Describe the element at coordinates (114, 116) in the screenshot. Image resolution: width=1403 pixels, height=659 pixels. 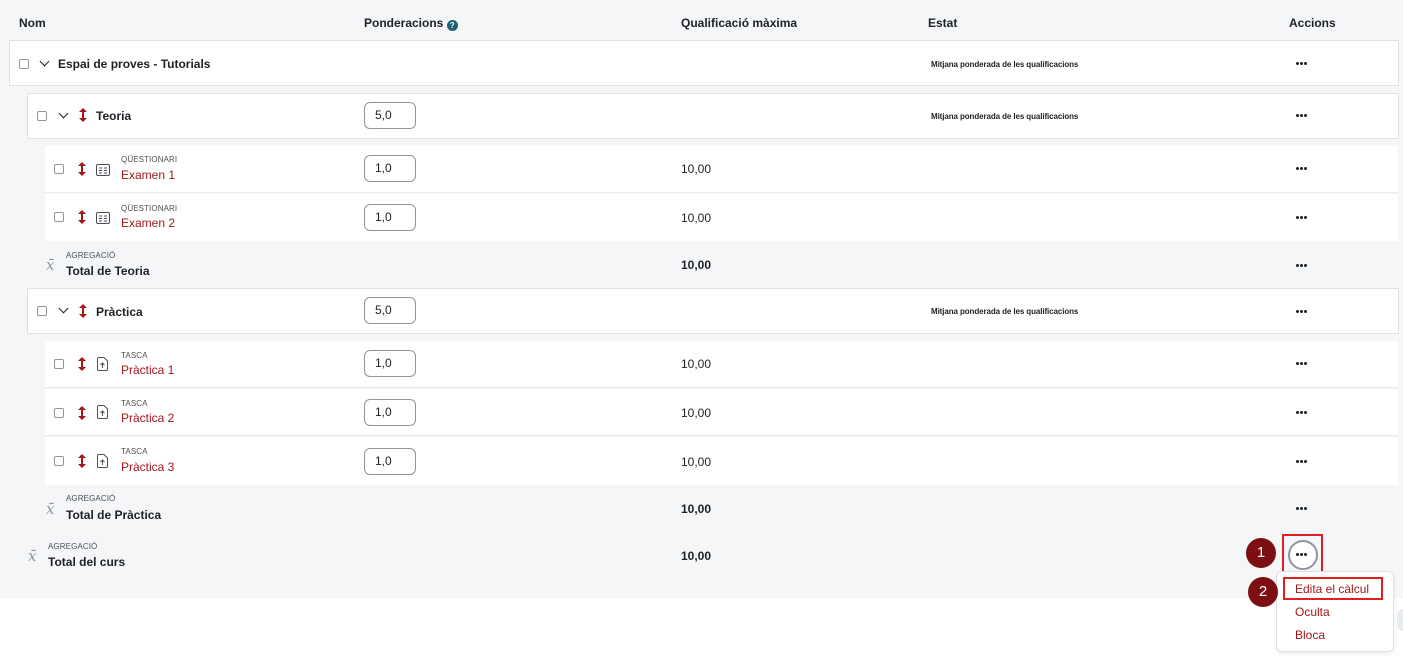
I see `category-name: Teoria` at that location.